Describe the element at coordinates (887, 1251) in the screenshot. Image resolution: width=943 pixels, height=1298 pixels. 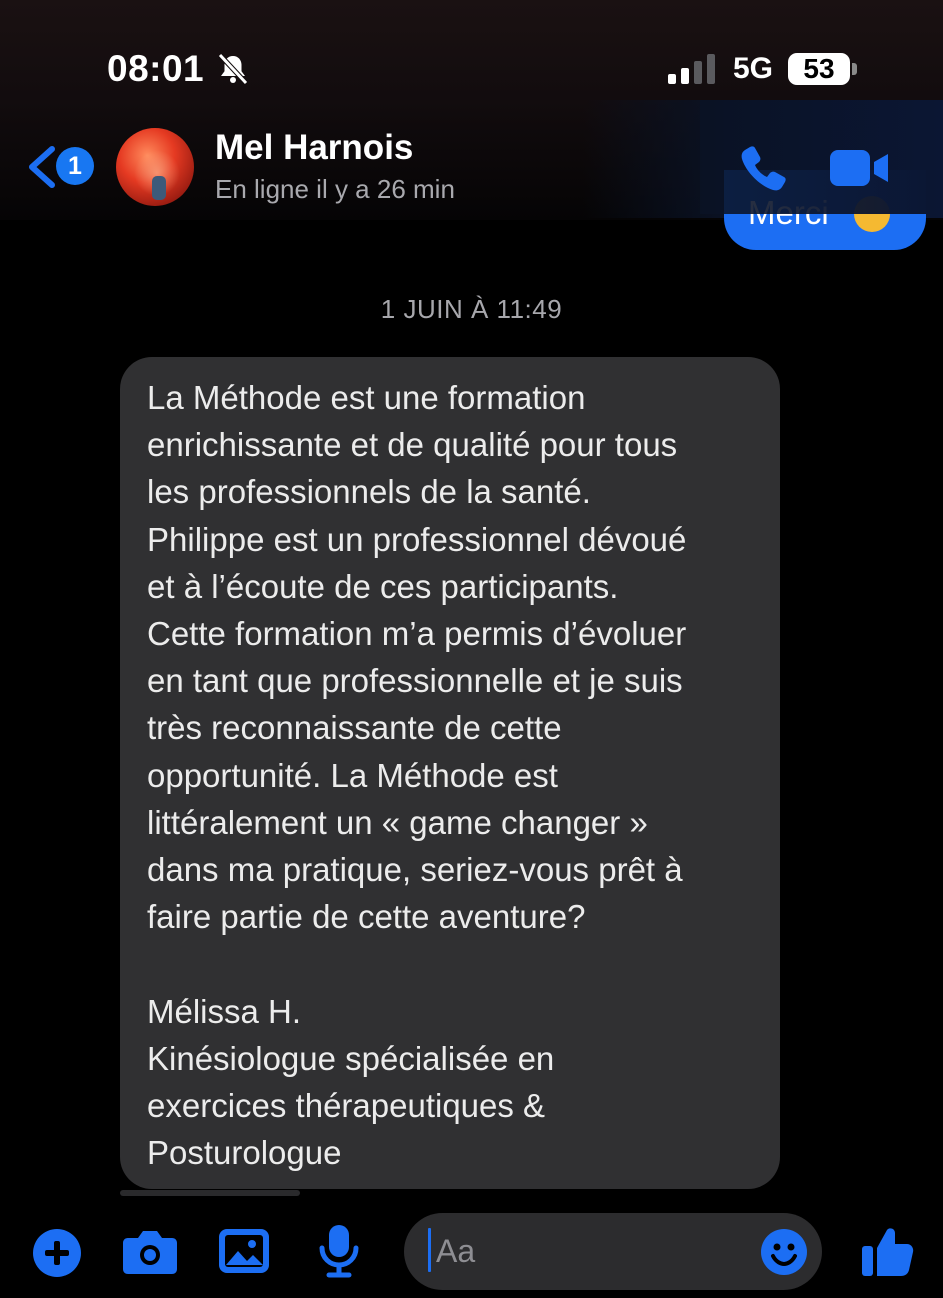
I see `thumbs-up-icon` at that location.